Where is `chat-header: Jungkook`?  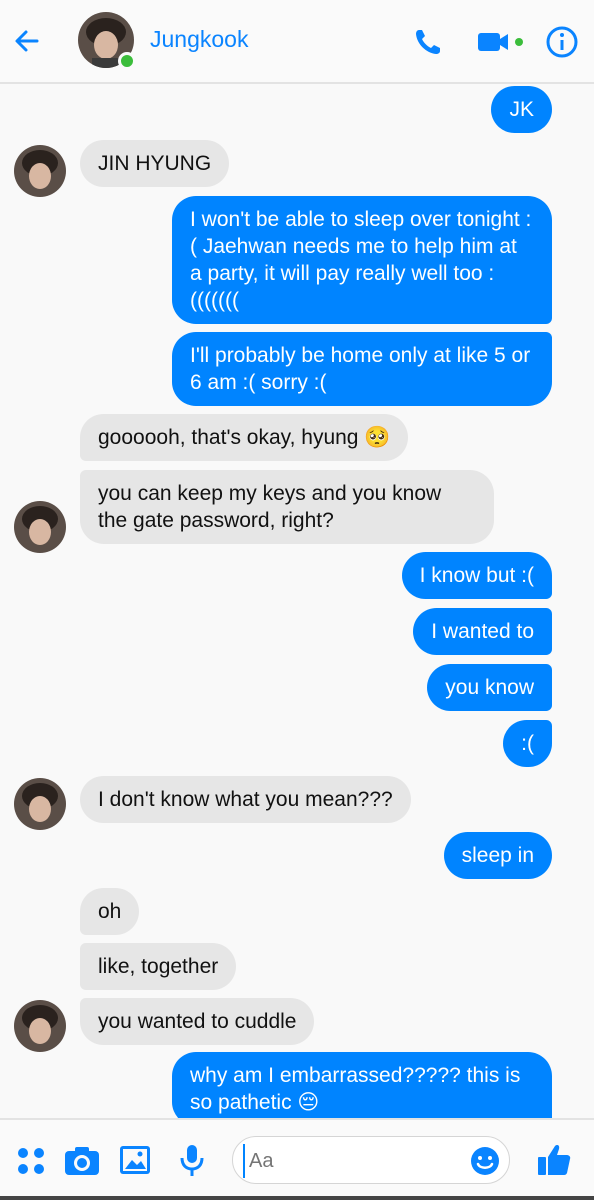 chat-header: Jungkook is located at coordinates (297, 42).